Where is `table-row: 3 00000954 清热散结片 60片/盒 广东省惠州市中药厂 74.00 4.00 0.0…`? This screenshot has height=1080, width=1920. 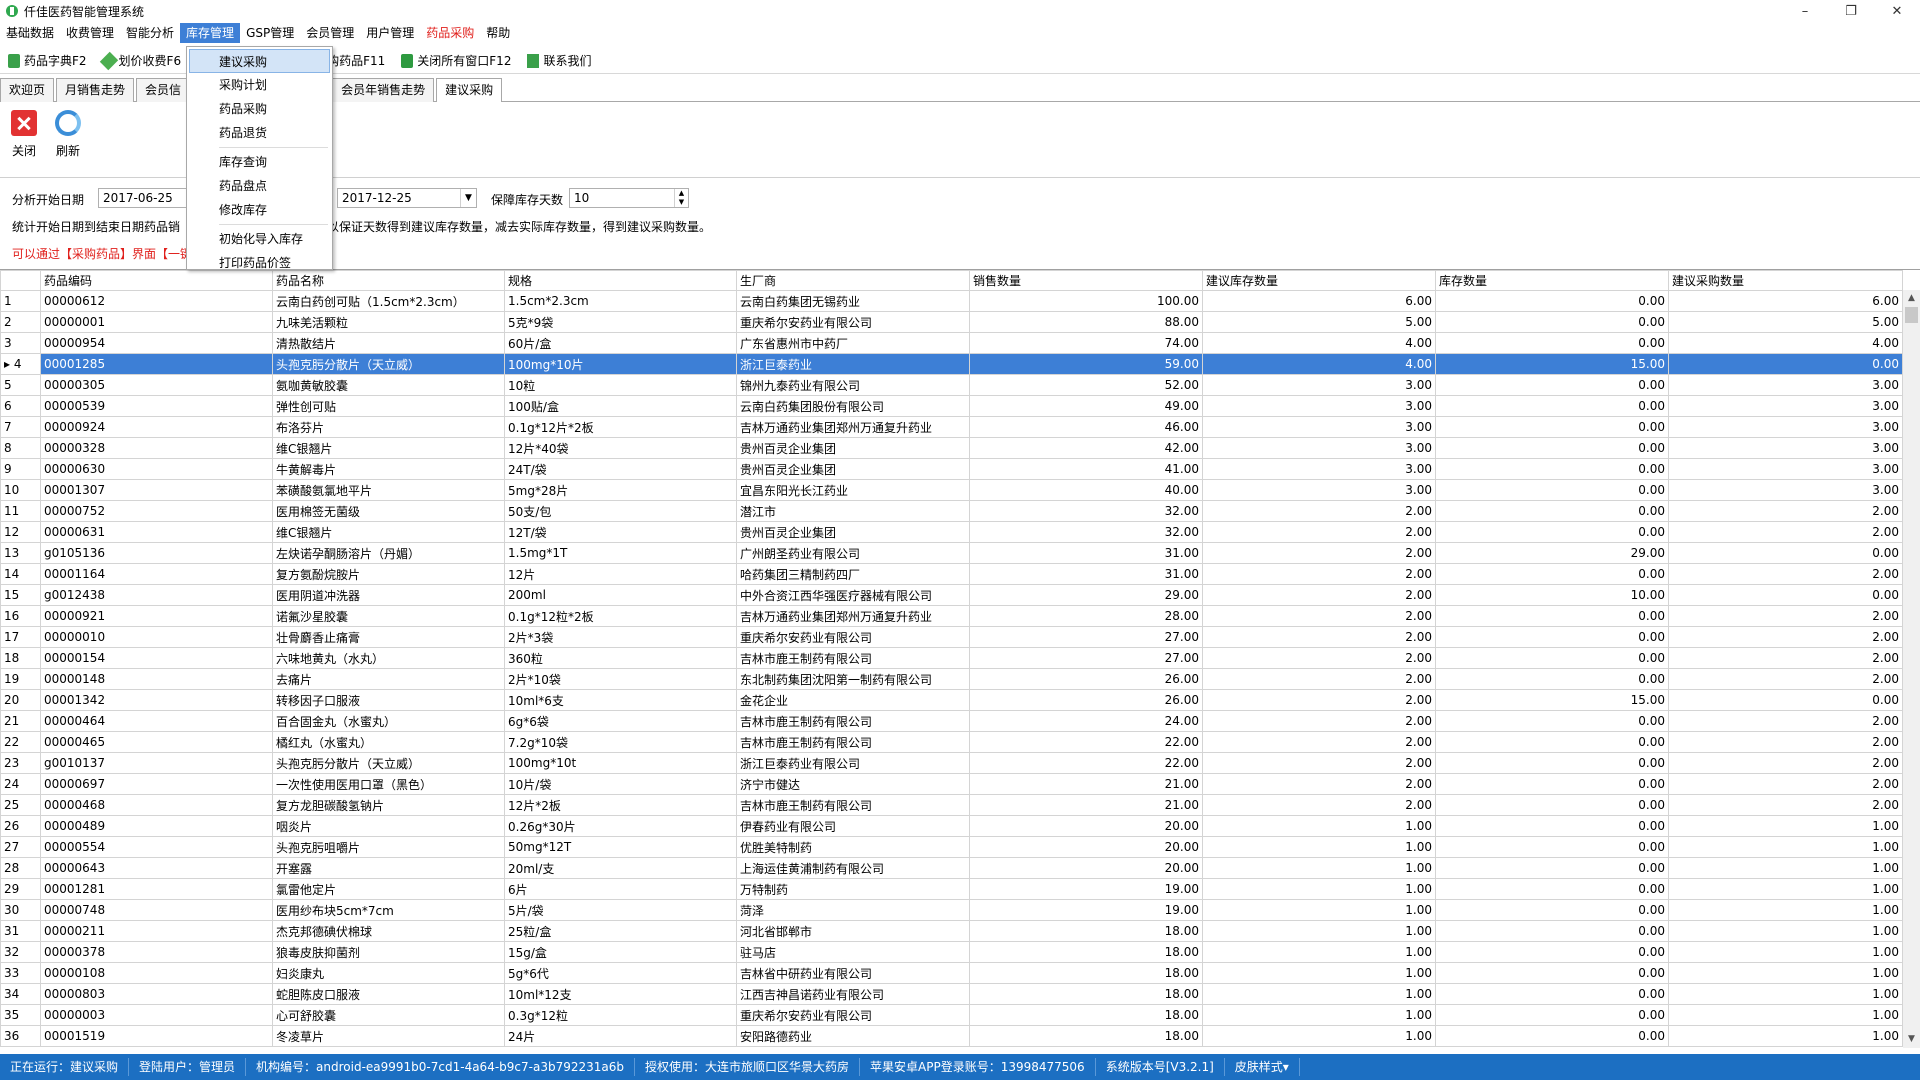
table-row: 3 00000954 清热散结片 60片/盒 广东省惠州市中药厂 74.00 4.00 0.0… is located at coordinates (951, 343).